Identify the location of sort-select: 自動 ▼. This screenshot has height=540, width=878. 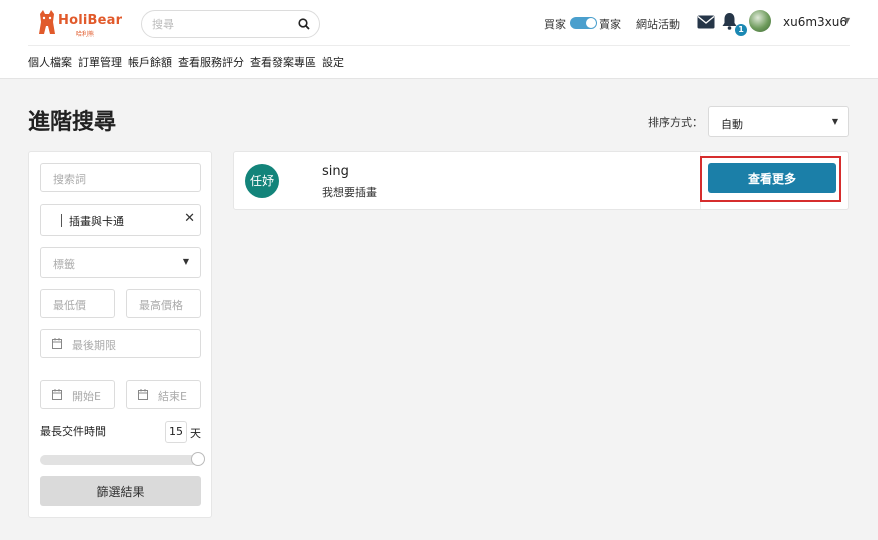
(778, 121).